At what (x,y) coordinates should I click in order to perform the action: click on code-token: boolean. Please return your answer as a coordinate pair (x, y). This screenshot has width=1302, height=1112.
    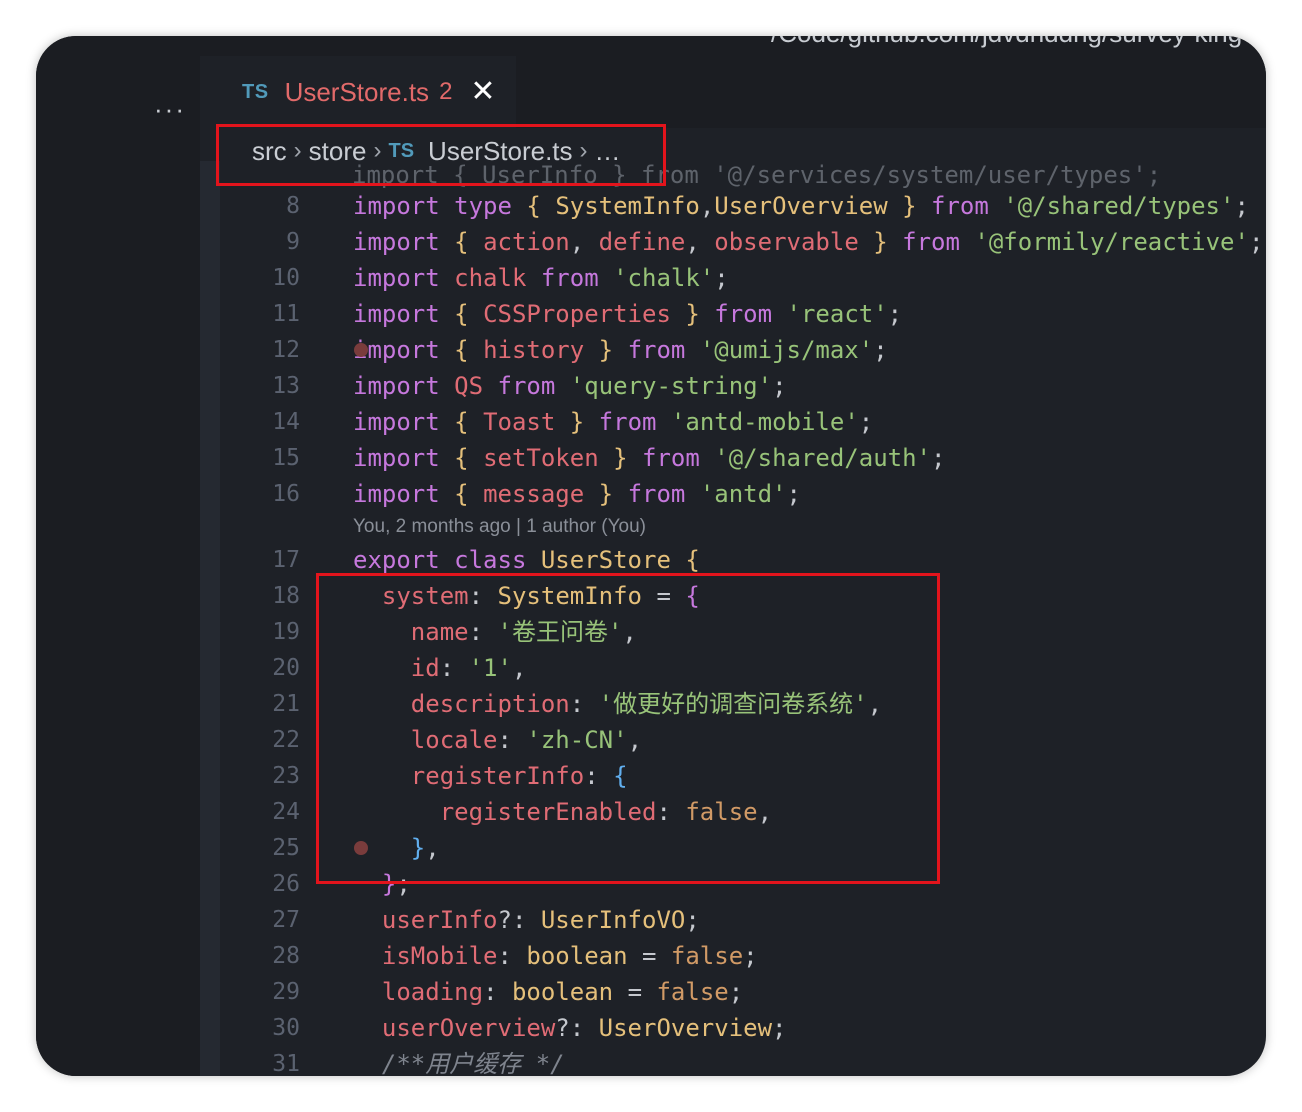
    Looking at the image, I should click on (569, 992).